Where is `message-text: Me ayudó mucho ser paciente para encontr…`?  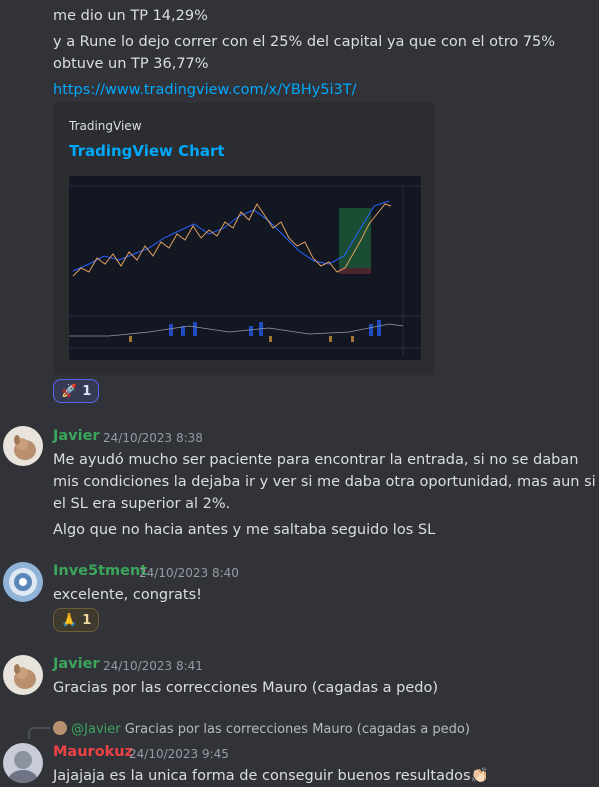 message-text: Me ayudó mucho ser paciente para encontr… is located at coordinates (316, 460).